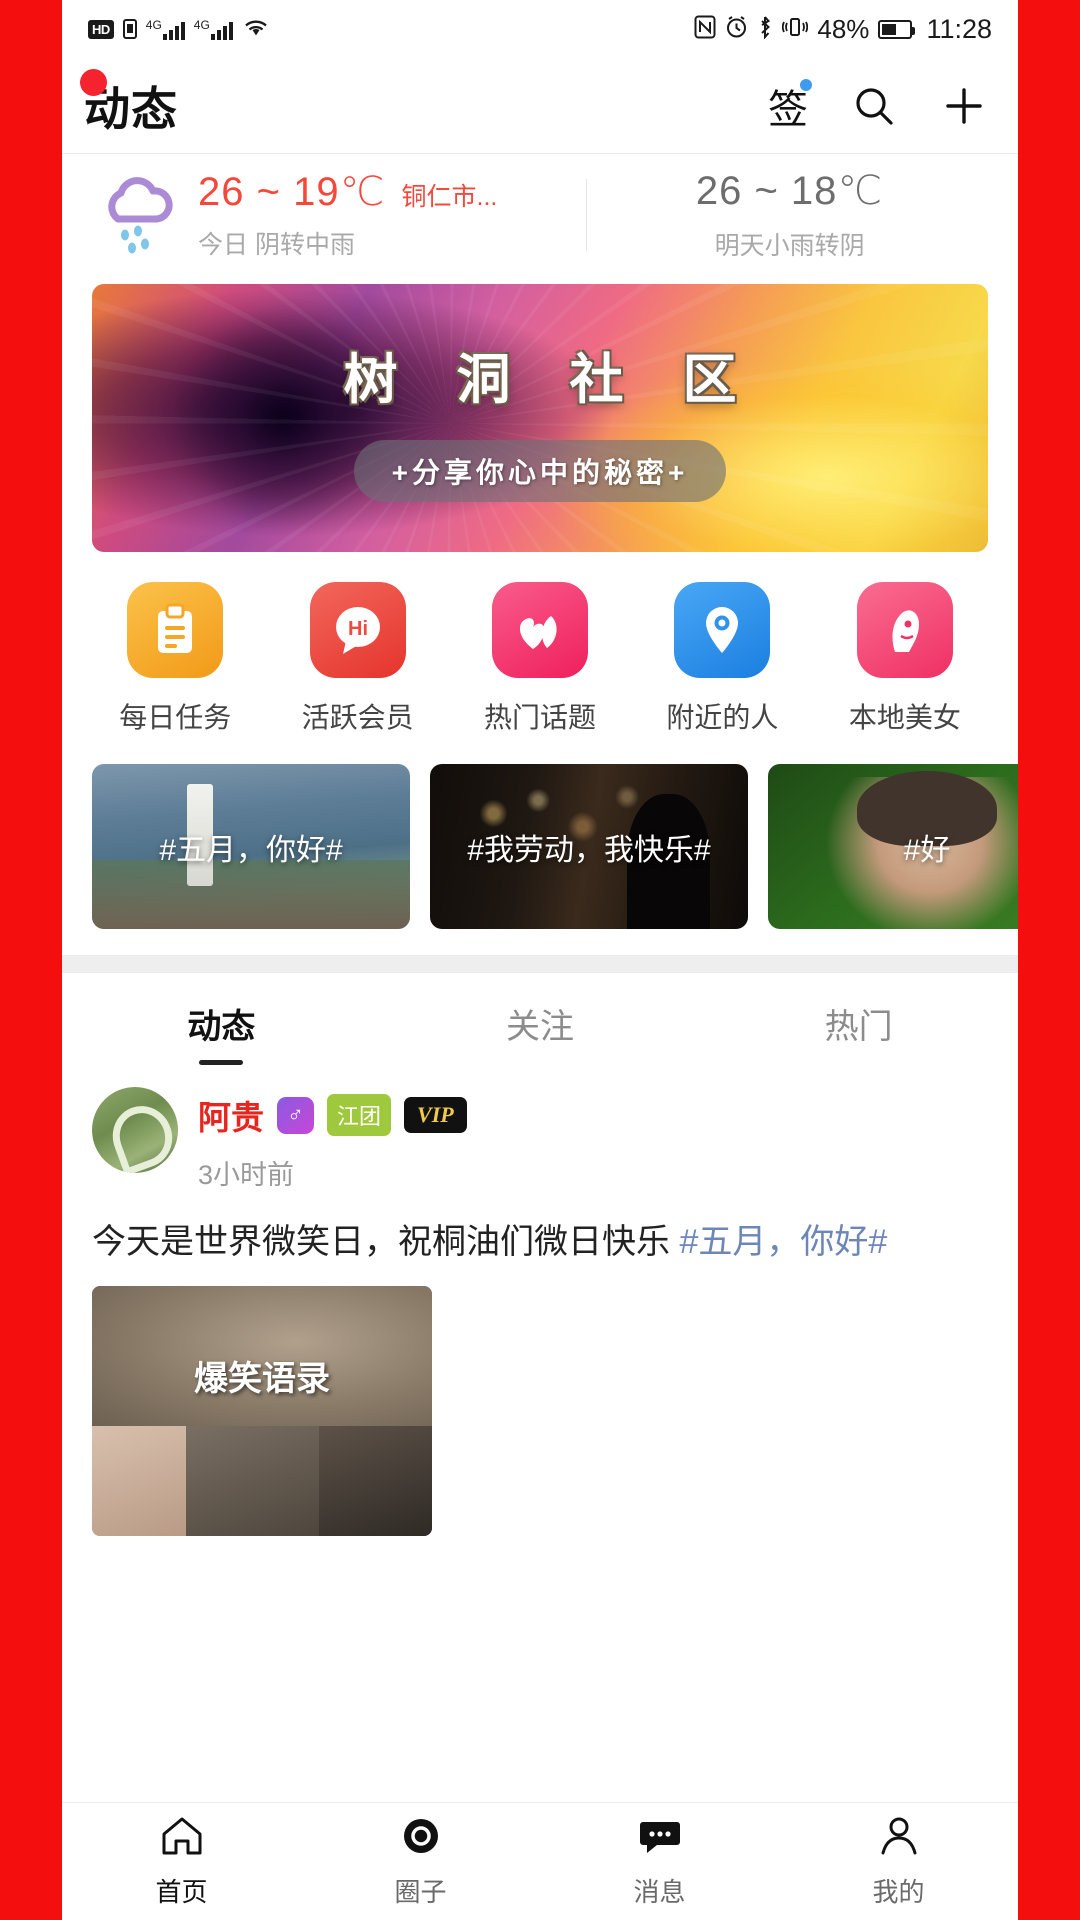 This screenshot has width=1080, height=1920. What do you see at coordinates (129, 103) in the screenshot?
I see `page-title: 动态` at bounding box center [129, 103].